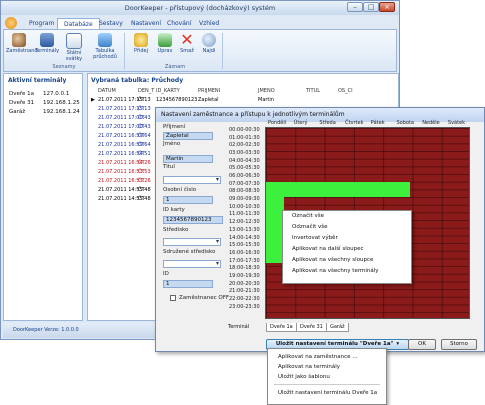 This screenshot has width=485, height=405. Describe the element at coordinates (266, 100) in the screenshot. I see `cell-jmeno: Martin` at that location.